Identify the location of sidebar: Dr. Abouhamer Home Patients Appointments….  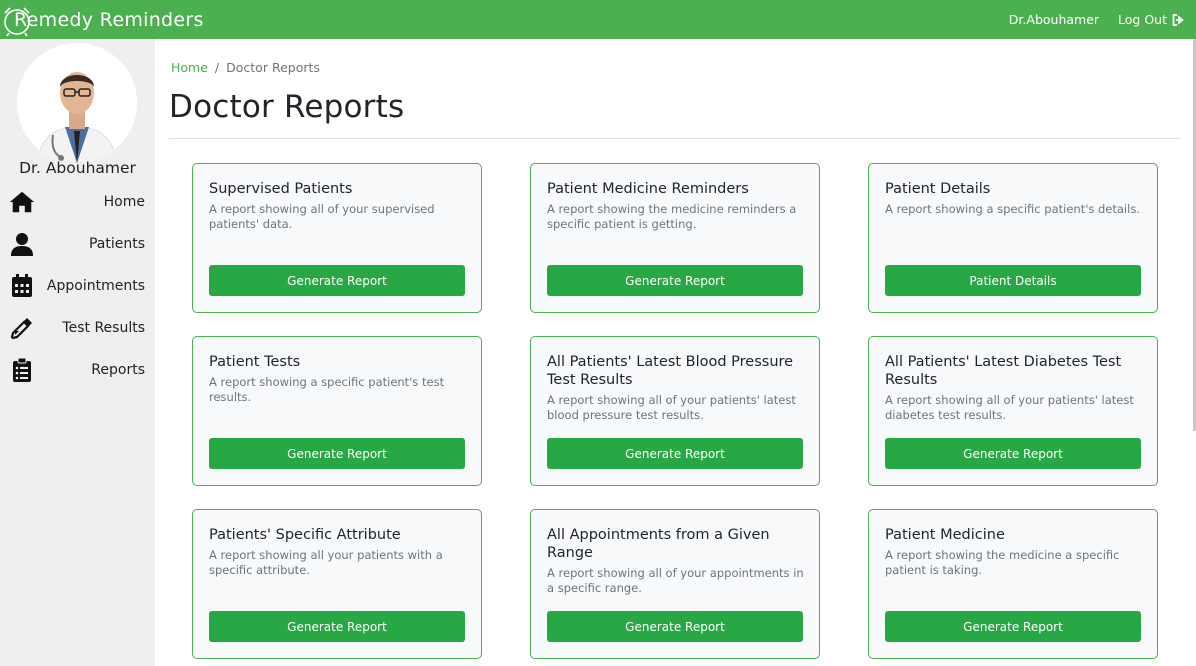
(77, 352).